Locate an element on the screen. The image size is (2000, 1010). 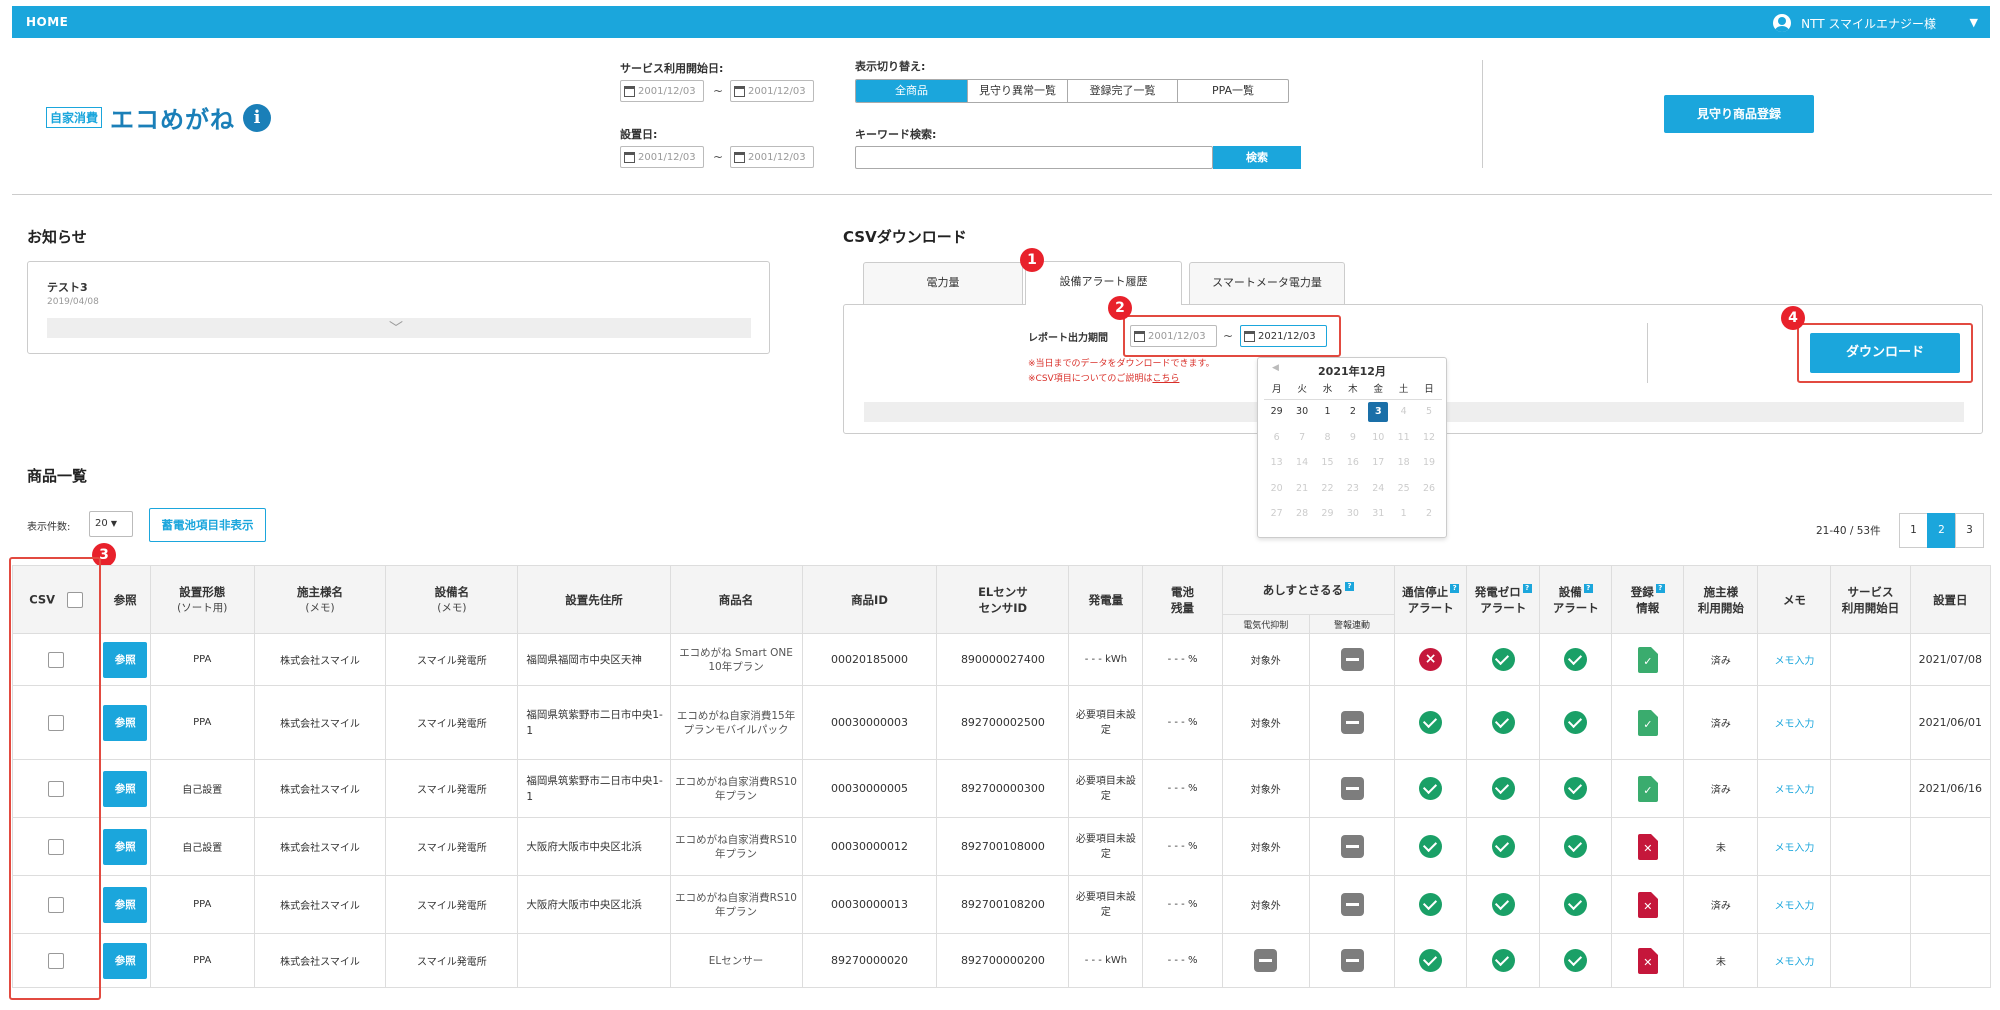
annotation-2: 2 is located at coordinates (1120, 308).